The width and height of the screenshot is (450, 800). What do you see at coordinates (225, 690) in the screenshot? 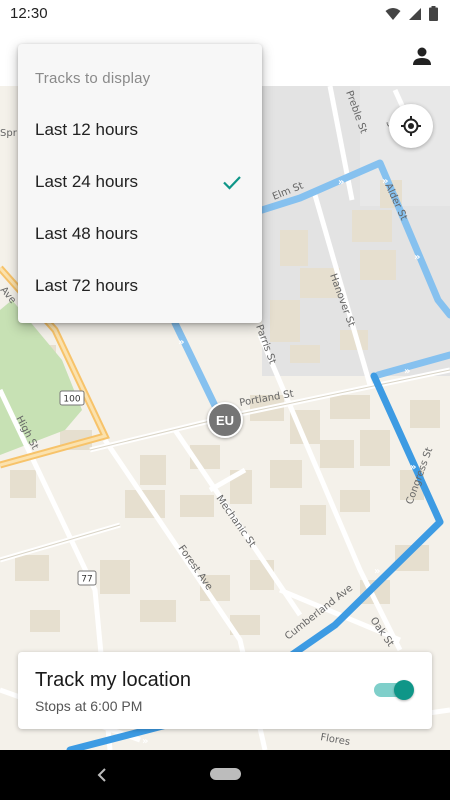
I see `track-location-card: Track my location Stops at 6:00 PM` at bounding box center [225, 690].